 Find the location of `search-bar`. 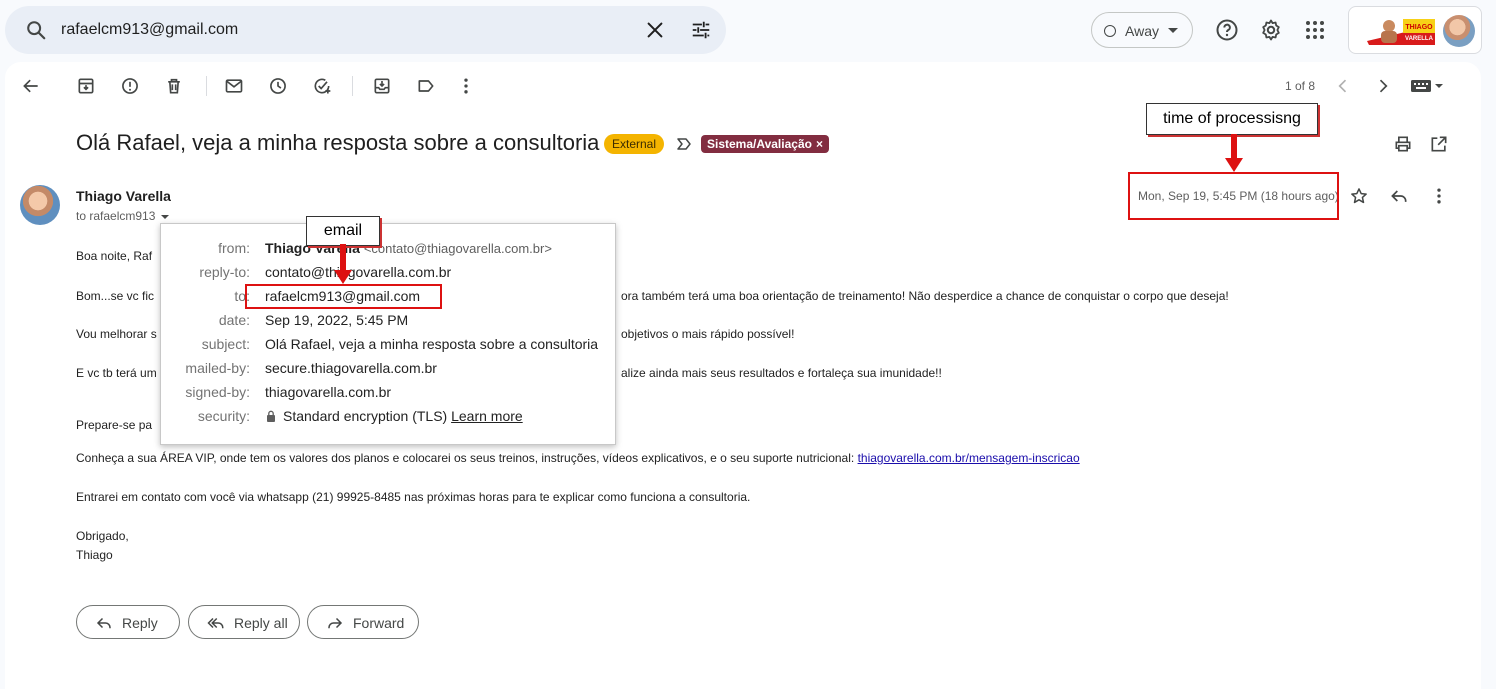

search-bar is located at coordinates (365, 30).